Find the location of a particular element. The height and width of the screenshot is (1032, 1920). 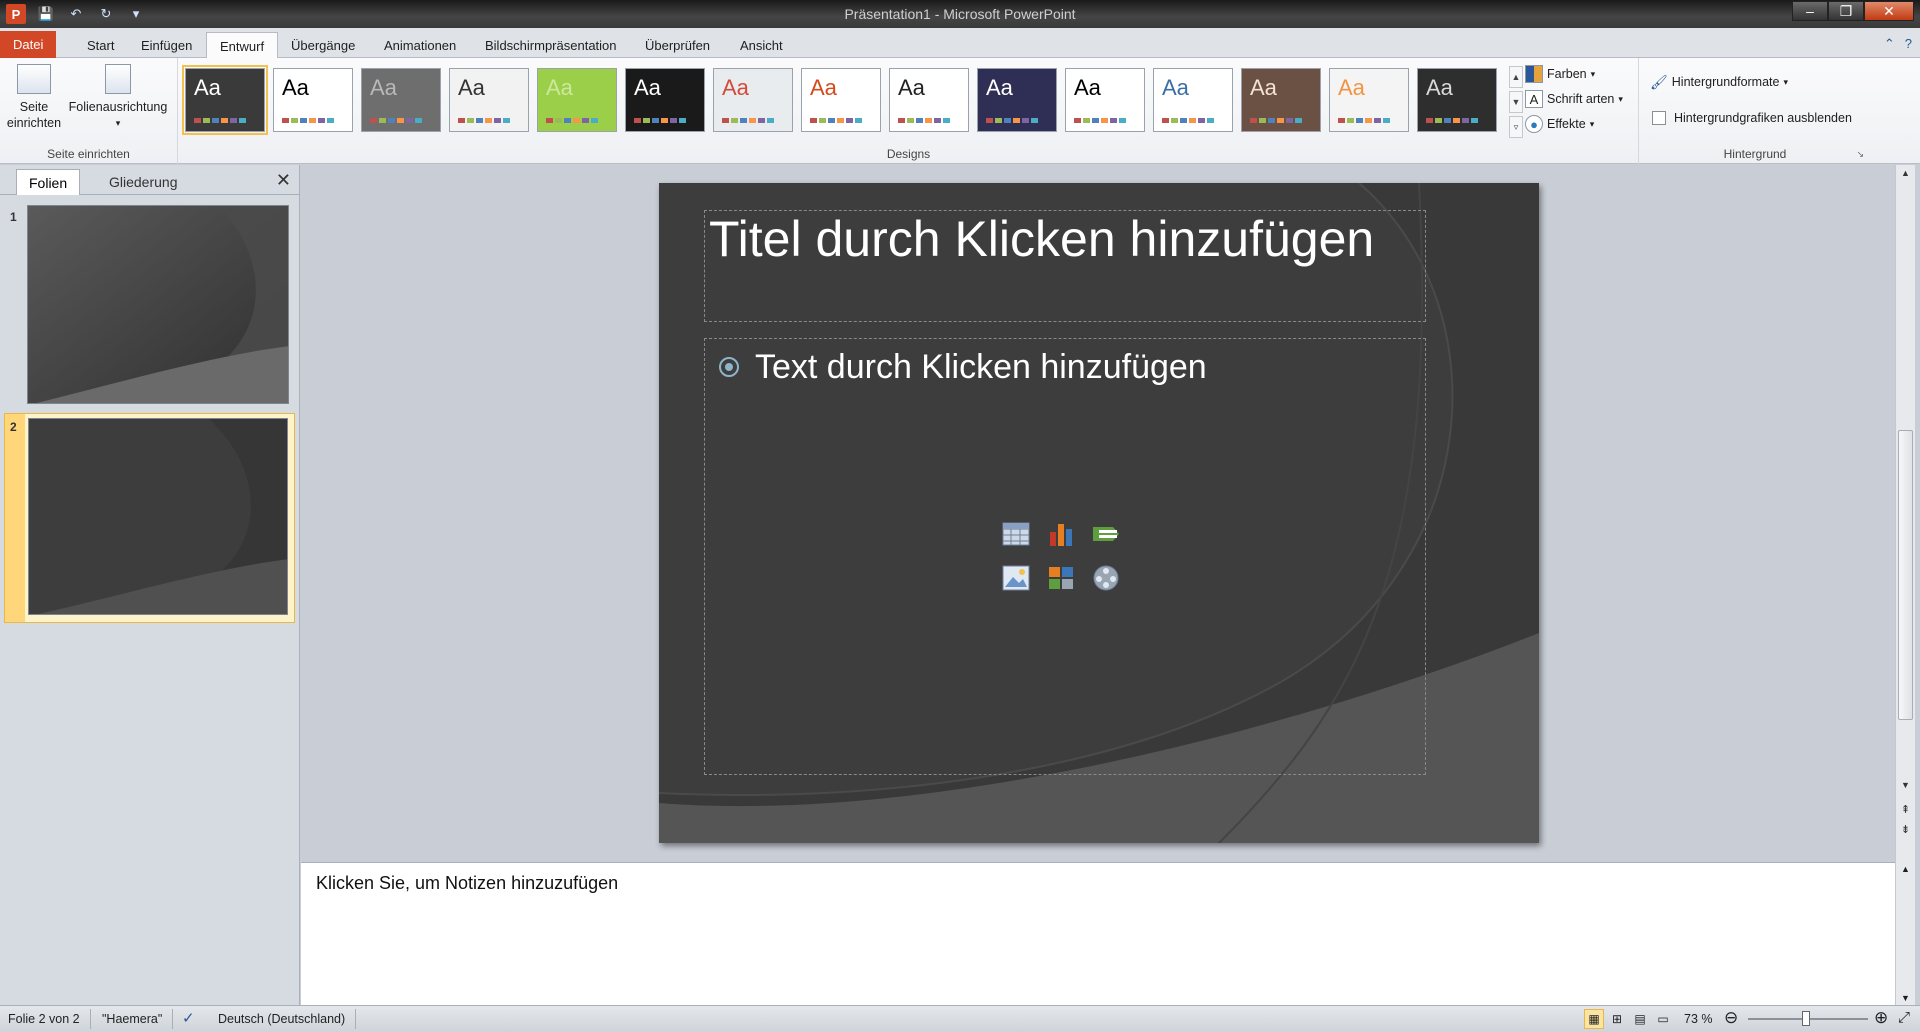

gallery-more-icon: ▿ is located at coordinates (1516, 127).